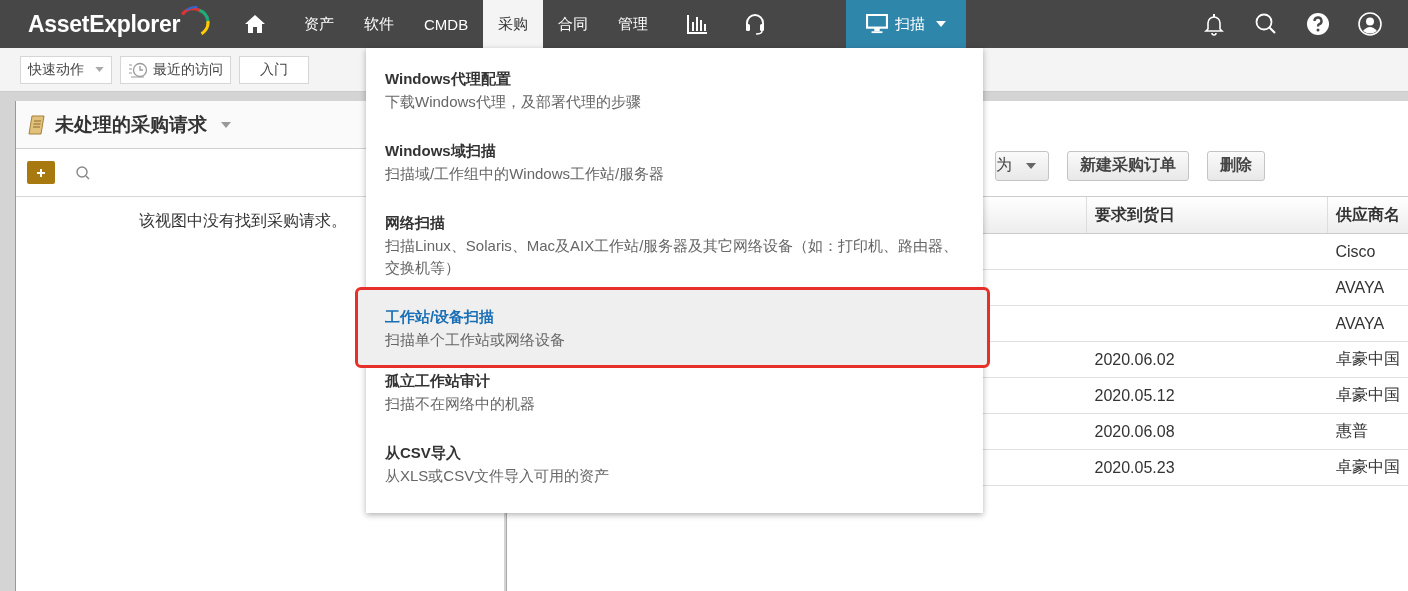  What do you see at coordinates (446, 24) in the screenshot?
I see `nav-tab: CMDB` at bounding box center [446, 24].